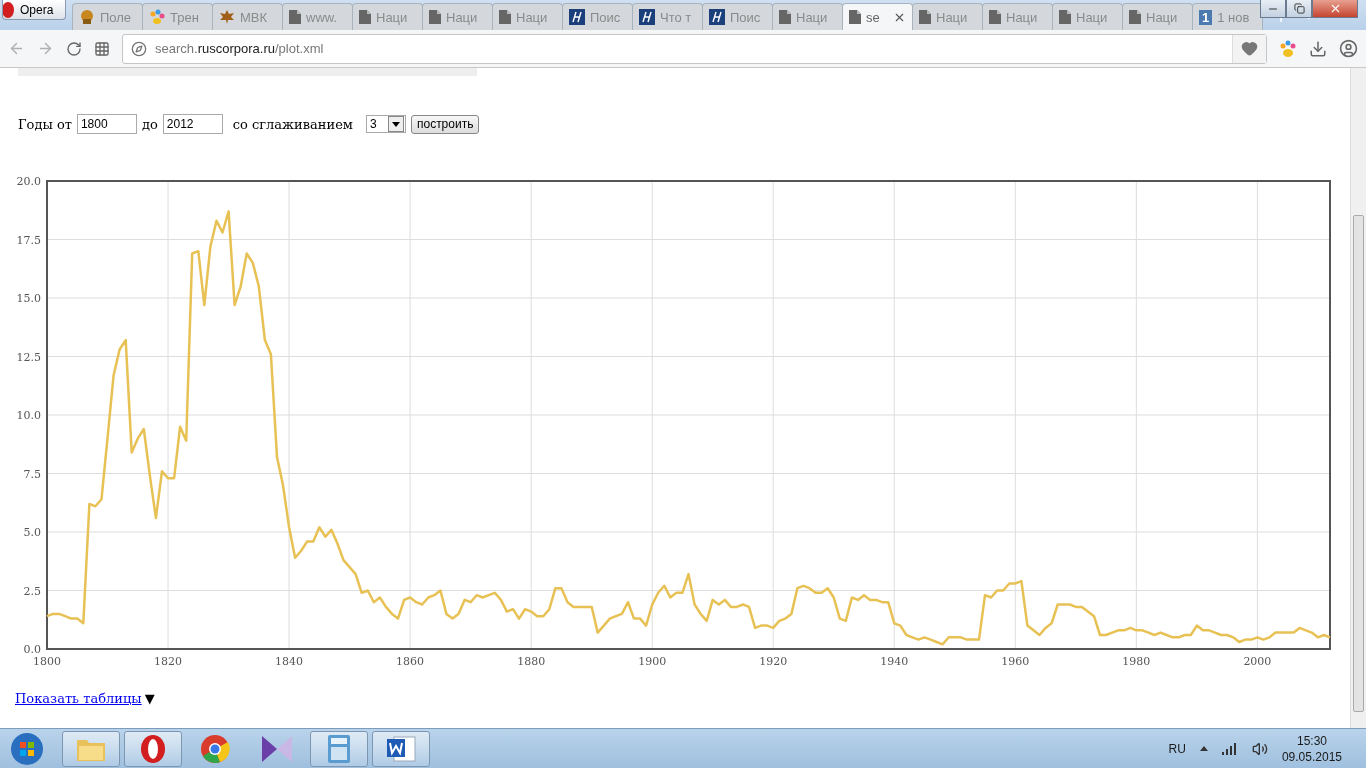 This screenshot has height=768, width=1366. I want to click on restore-button, so click(1299, 9).